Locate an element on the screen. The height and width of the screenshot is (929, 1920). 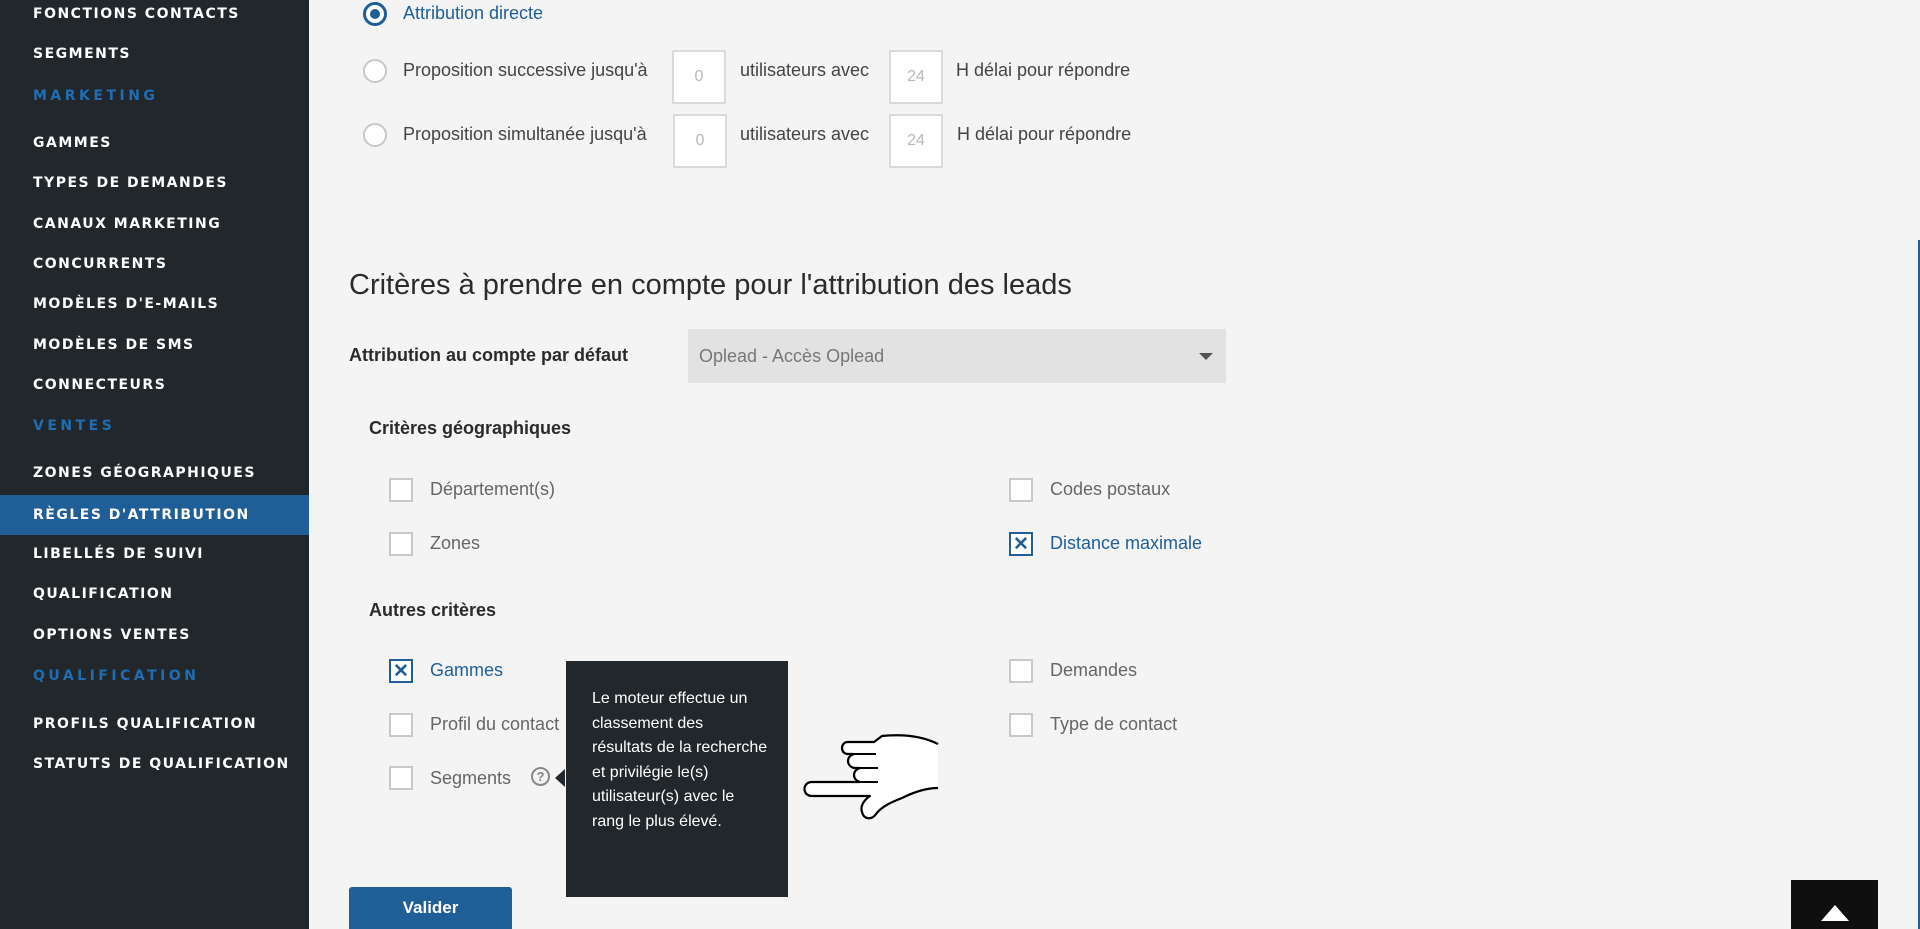
checkbox-distance-maximale: ✕ is located at coordinates (1021, 544).